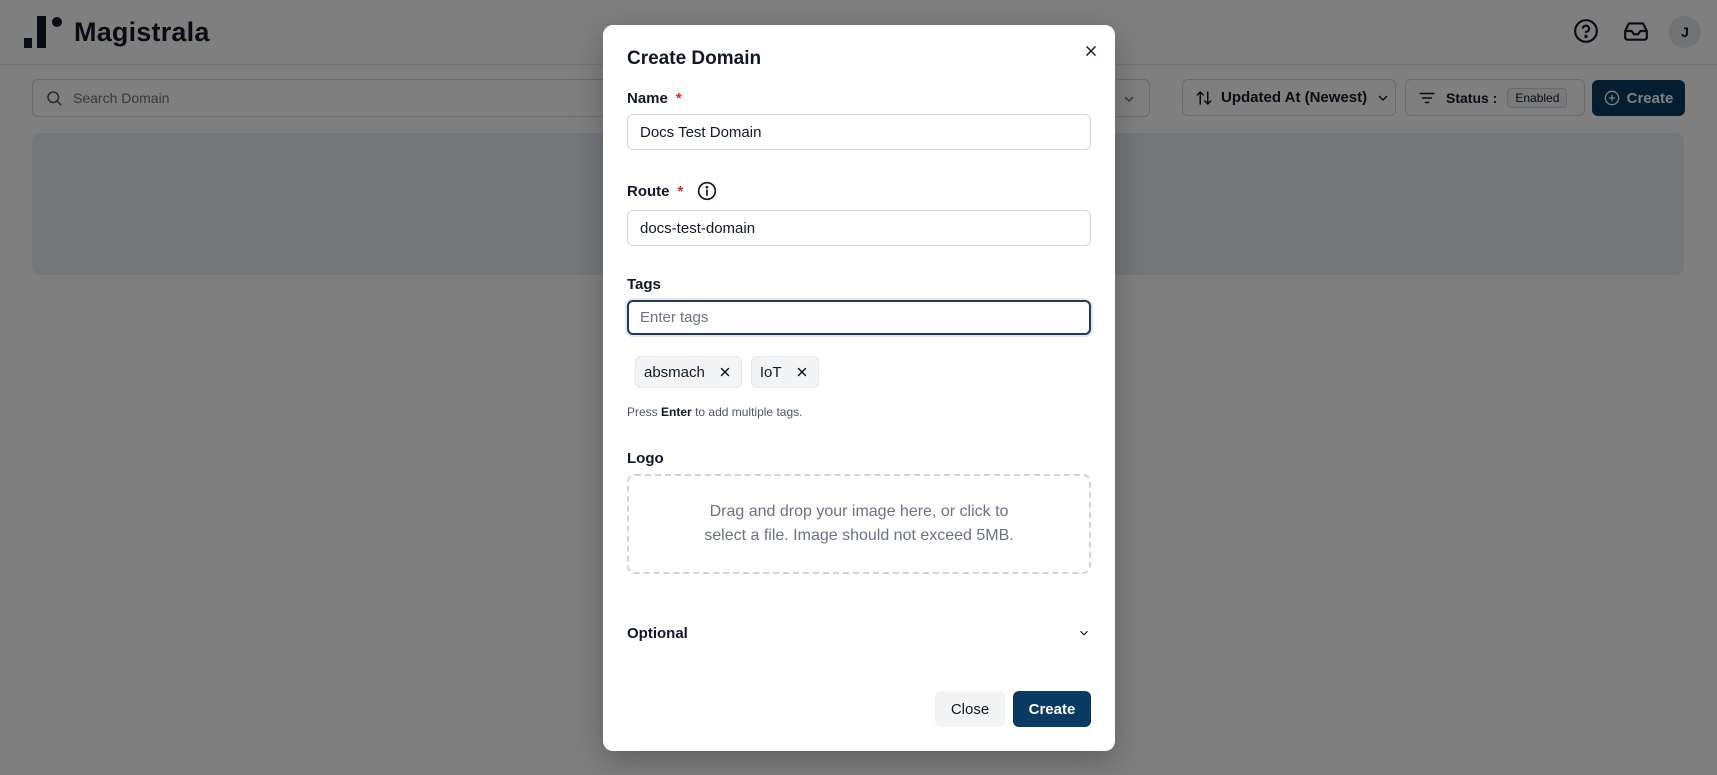 This screenshot has height=775, width=1717. I want to click on name-input, so click(859, 132).